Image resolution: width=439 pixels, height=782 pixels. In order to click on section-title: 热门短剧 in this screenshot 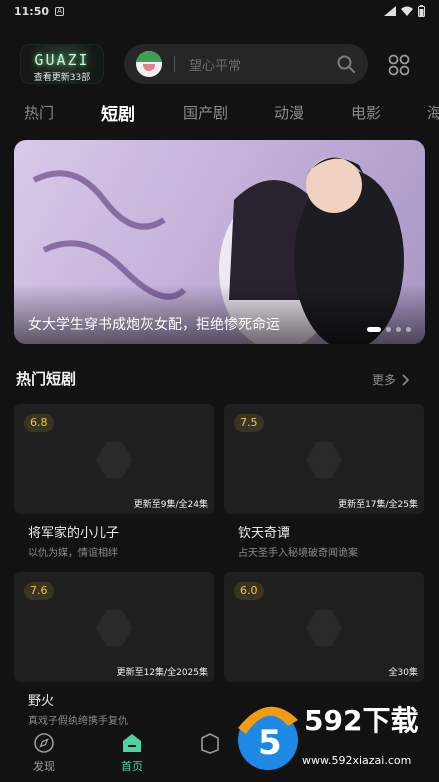, I will do `click(46, 379)`.